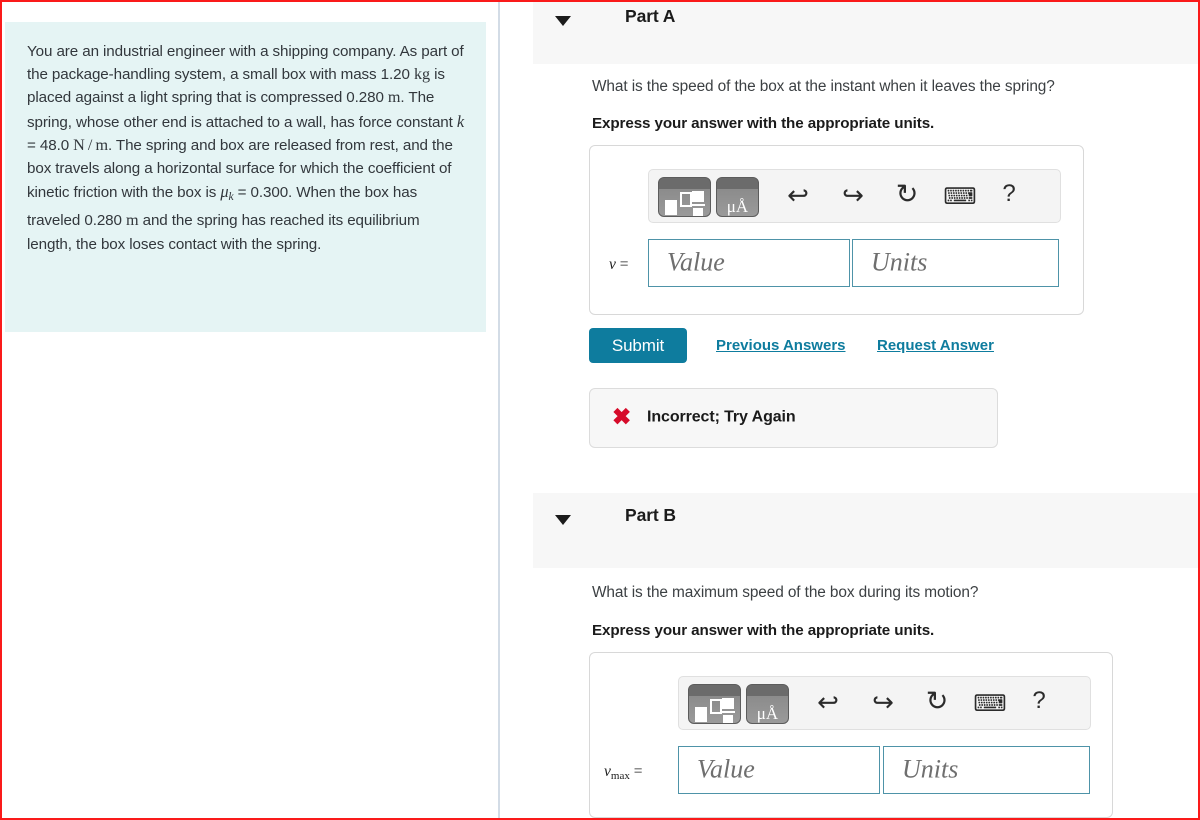  I want to click on part-a-math-toolbar: μÅ ↩ ↪ ↻ ⌨ ?, so click(854, 196).